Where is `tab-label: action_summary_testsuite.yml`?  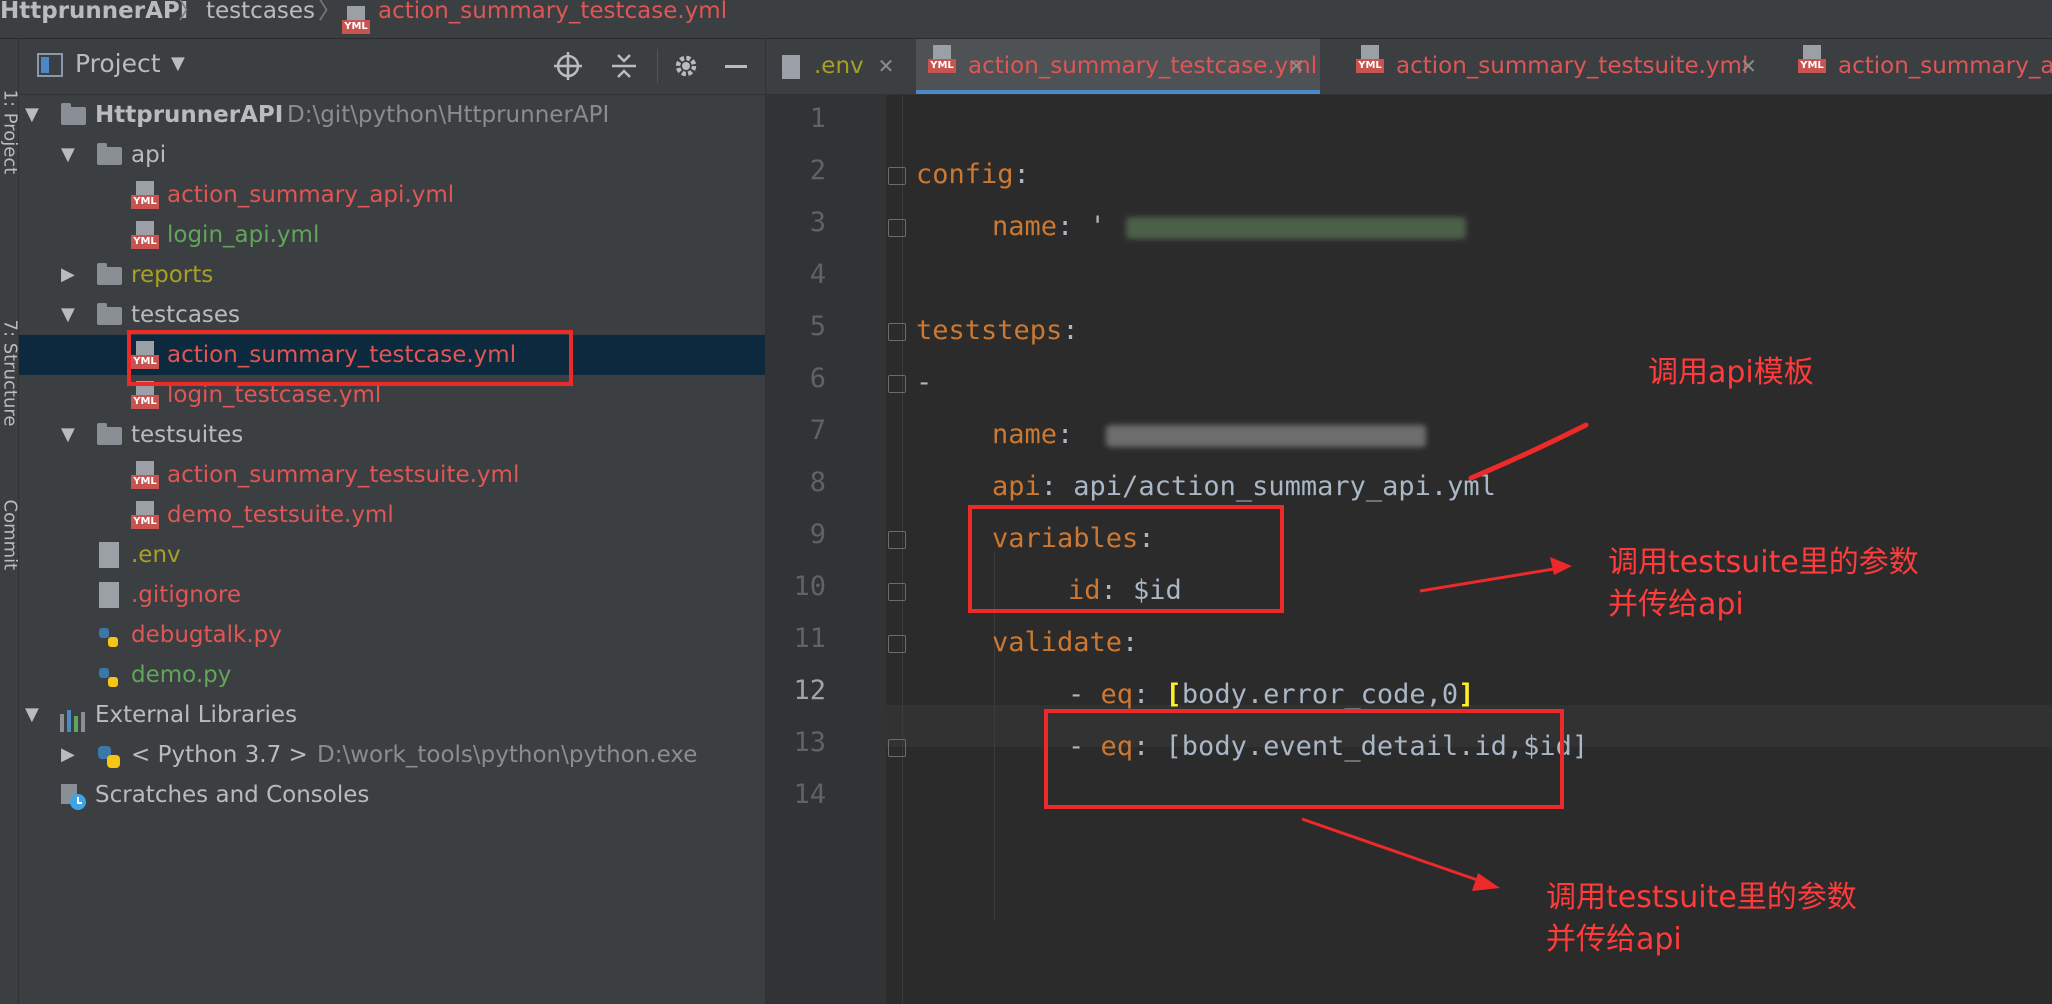
tab-label: action_summary_testsuite.yml is located at coordinates (1572, 66).